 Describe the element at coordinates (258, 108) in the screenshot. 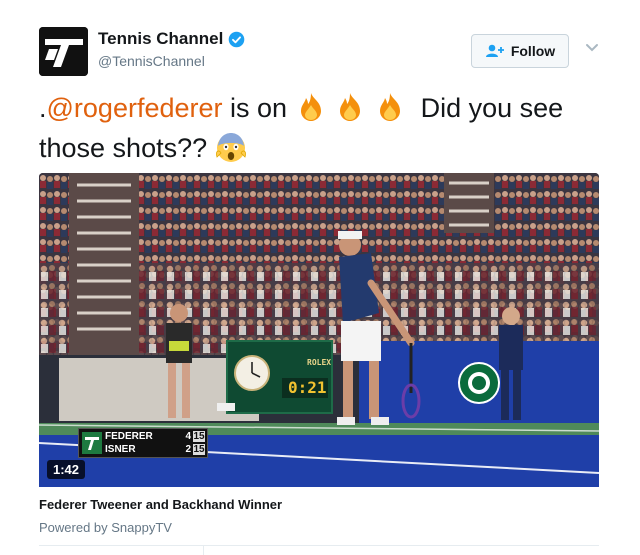

I see `tweet-text-middle: is on` at that location.